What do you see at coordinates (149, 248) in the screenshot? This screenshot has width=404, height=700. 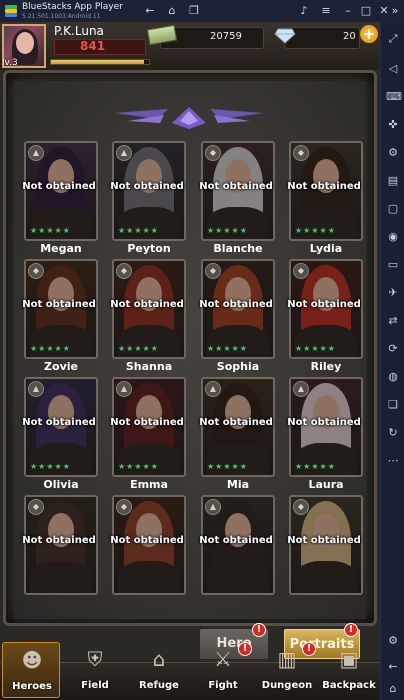 I see `hero-name: Peyton` at bounding box center [149, 248].